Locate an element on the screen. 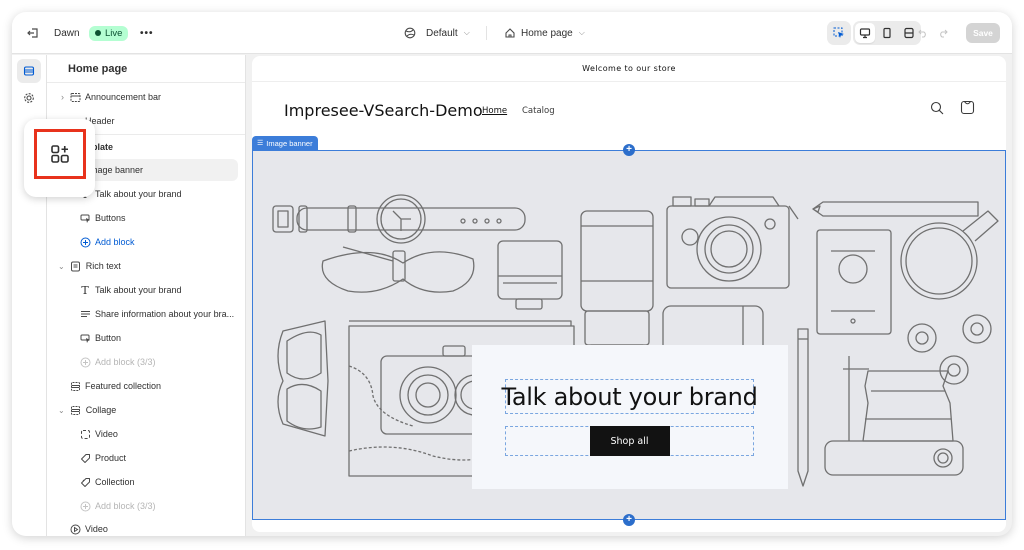 This screenshot has width=1024, height=550. nav-home-link: Home is located at coordinates (494, 111).